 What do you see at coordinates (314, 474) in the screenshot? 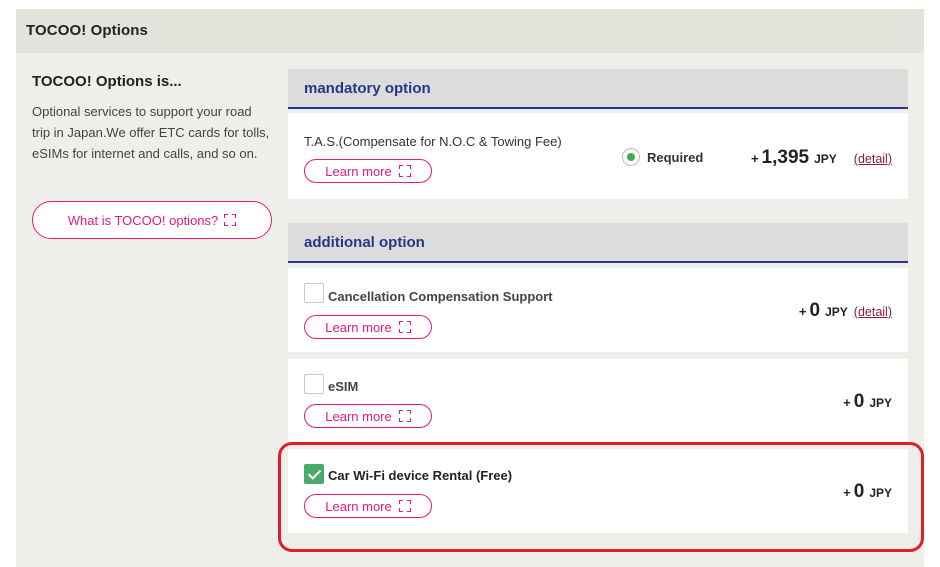
I see `option-checkbox-checked` at bounding box center [314, 474].